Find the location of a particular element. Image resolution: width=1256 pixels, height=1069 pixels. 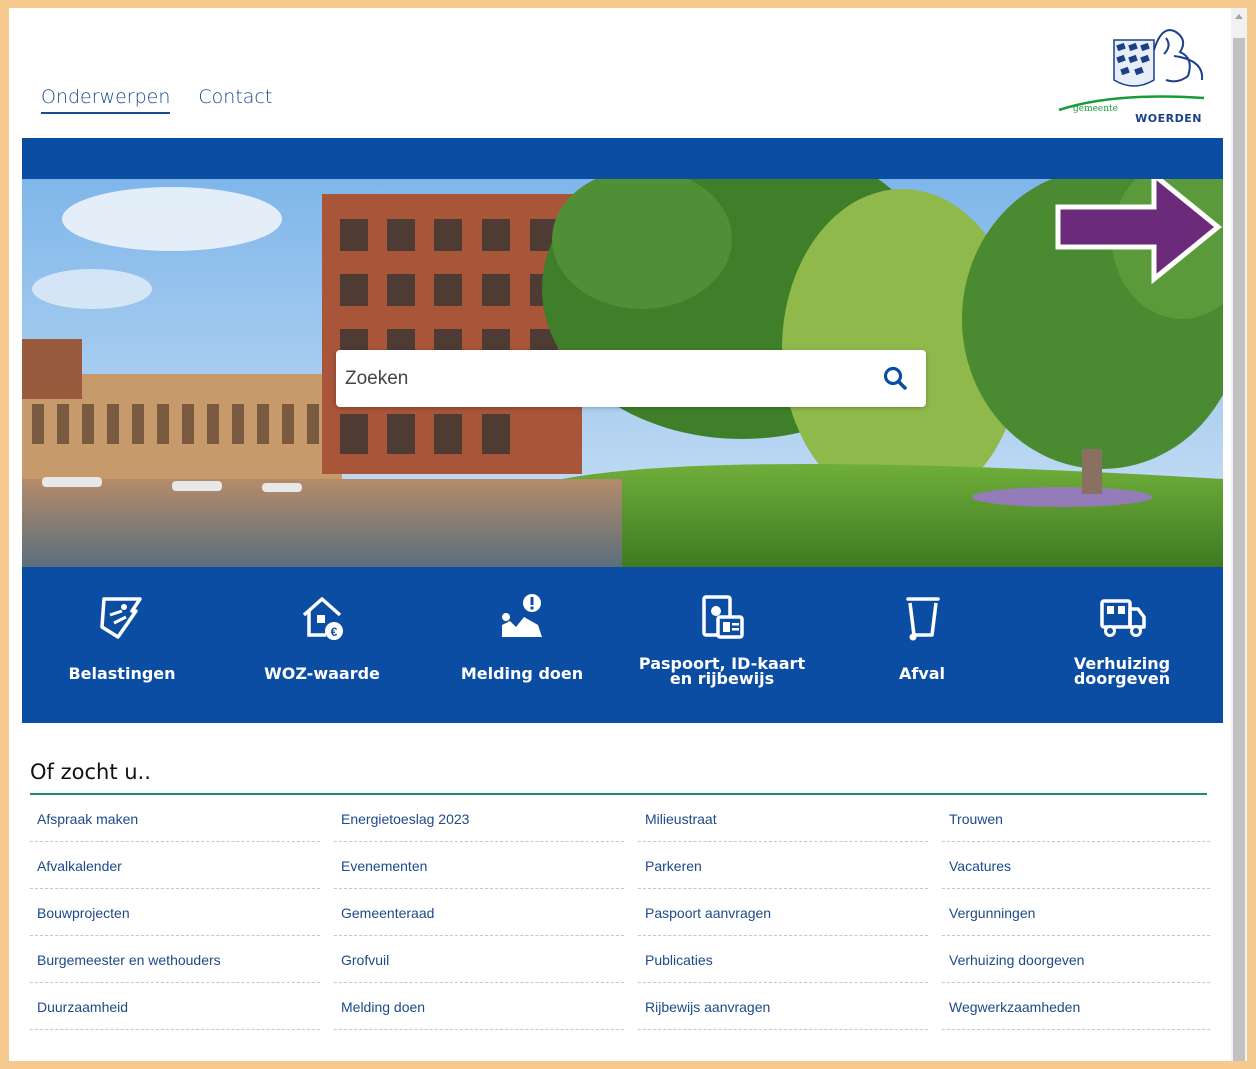

related-link: Evenementen is located at coordinates (479, 865).